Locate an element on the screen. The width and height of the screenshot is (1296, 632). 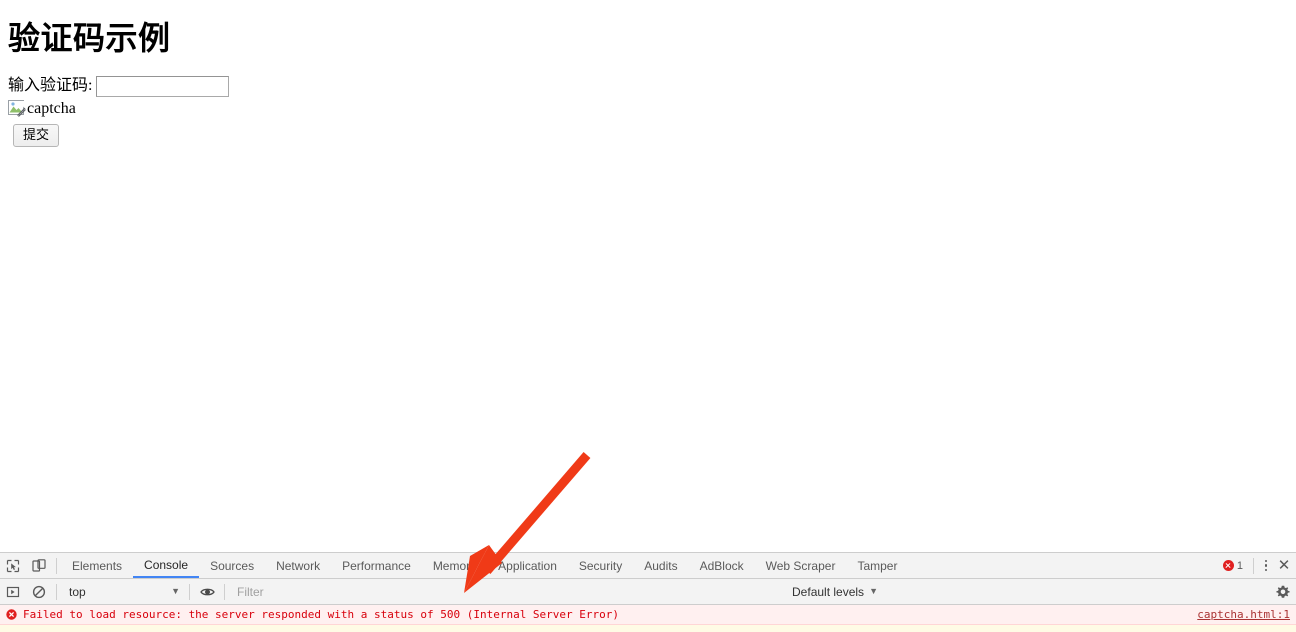
console-warning-row is located at coordinates (648, 628).